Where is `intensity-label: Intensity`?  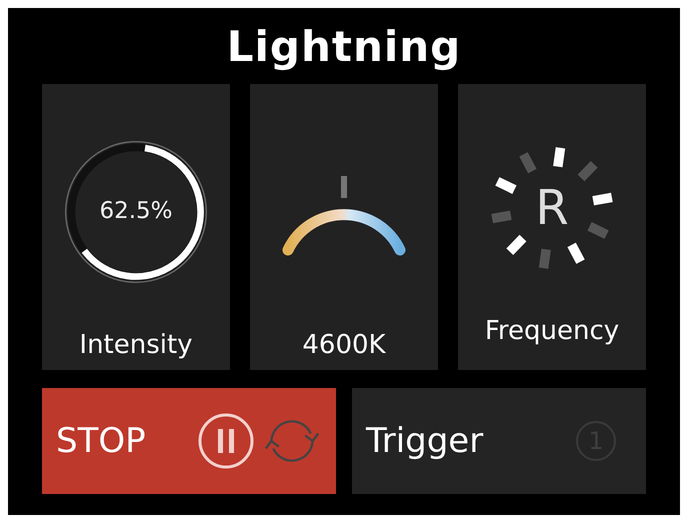 intensity-label: Intensity is located at coordinates (136, 345).